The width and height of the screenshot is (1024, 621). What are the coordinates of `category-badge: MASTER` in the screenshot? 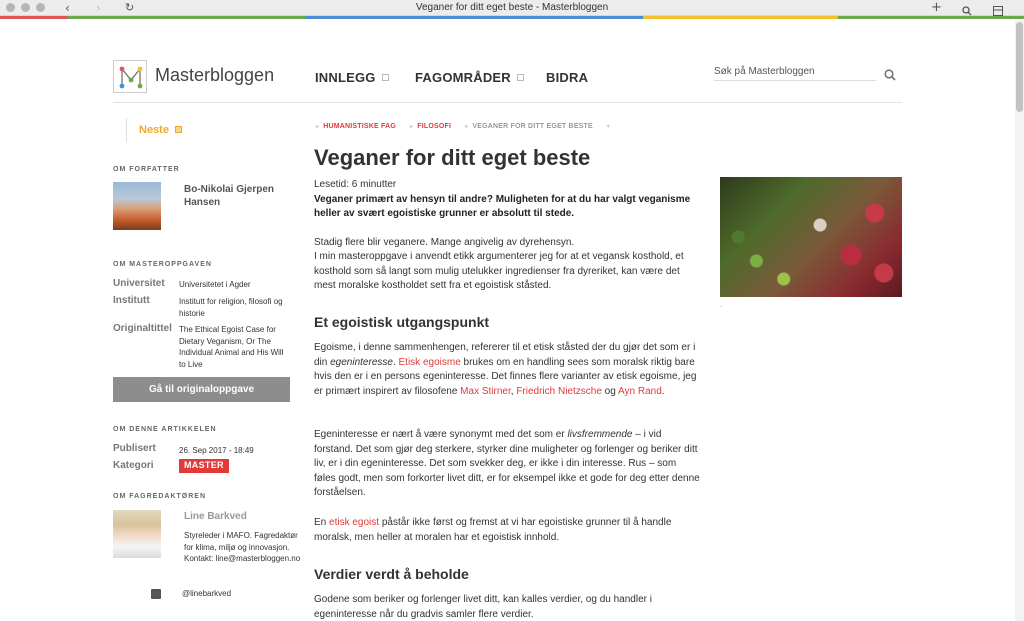 It's located at (204, 466).